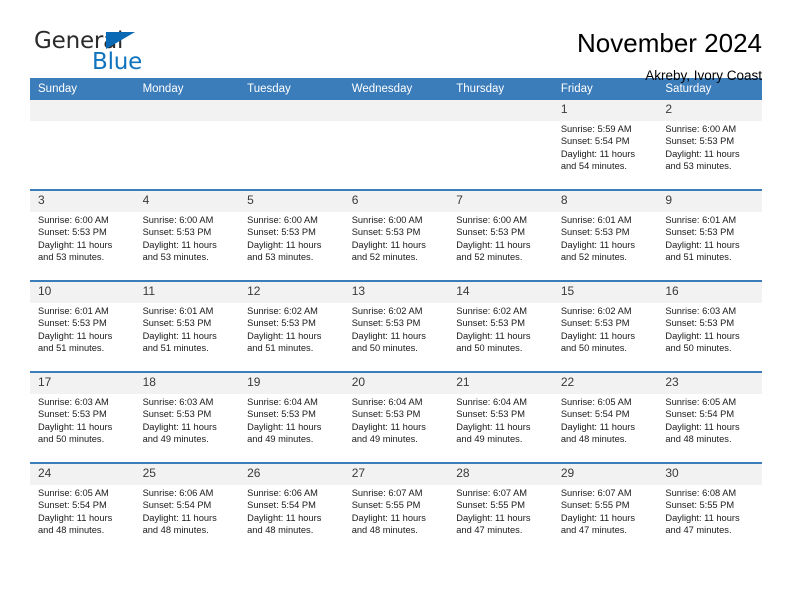 This screenshot has width=792, height=612. Describe the element at coordinates (187, 382) in the screenshot. I see `day-number: 18` at that location.